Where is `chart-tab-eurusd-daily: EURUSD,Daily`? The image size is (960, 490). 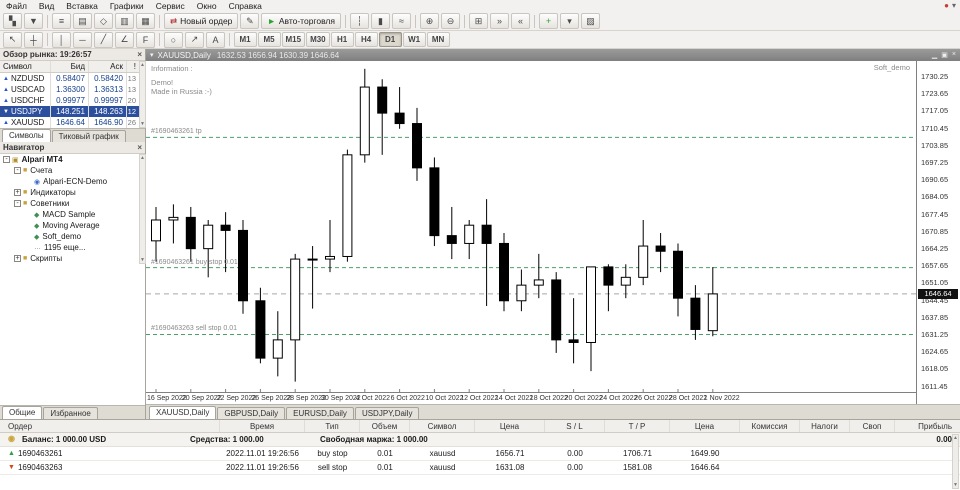 chart-tab-eurusd-daily: EURUSD,Daily is located at coordinates (320, 413).